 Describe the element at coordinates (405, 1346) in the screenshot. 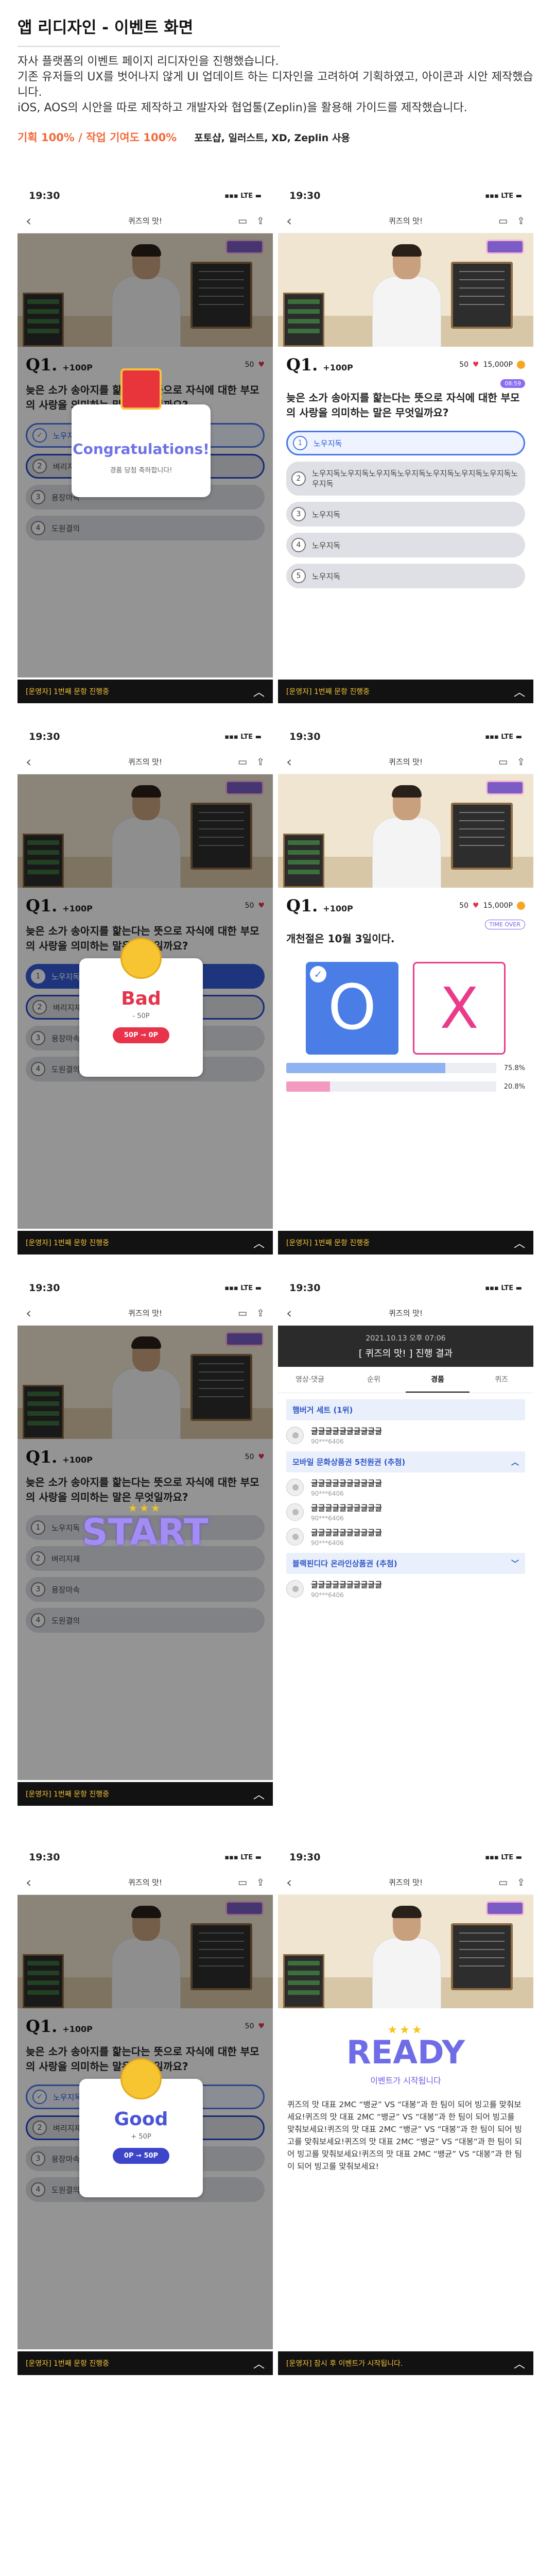

I see `result-header: 2021.10.13 오후 07:06 [ 퀴즈의 맛! ] 진행 결과` at that location.